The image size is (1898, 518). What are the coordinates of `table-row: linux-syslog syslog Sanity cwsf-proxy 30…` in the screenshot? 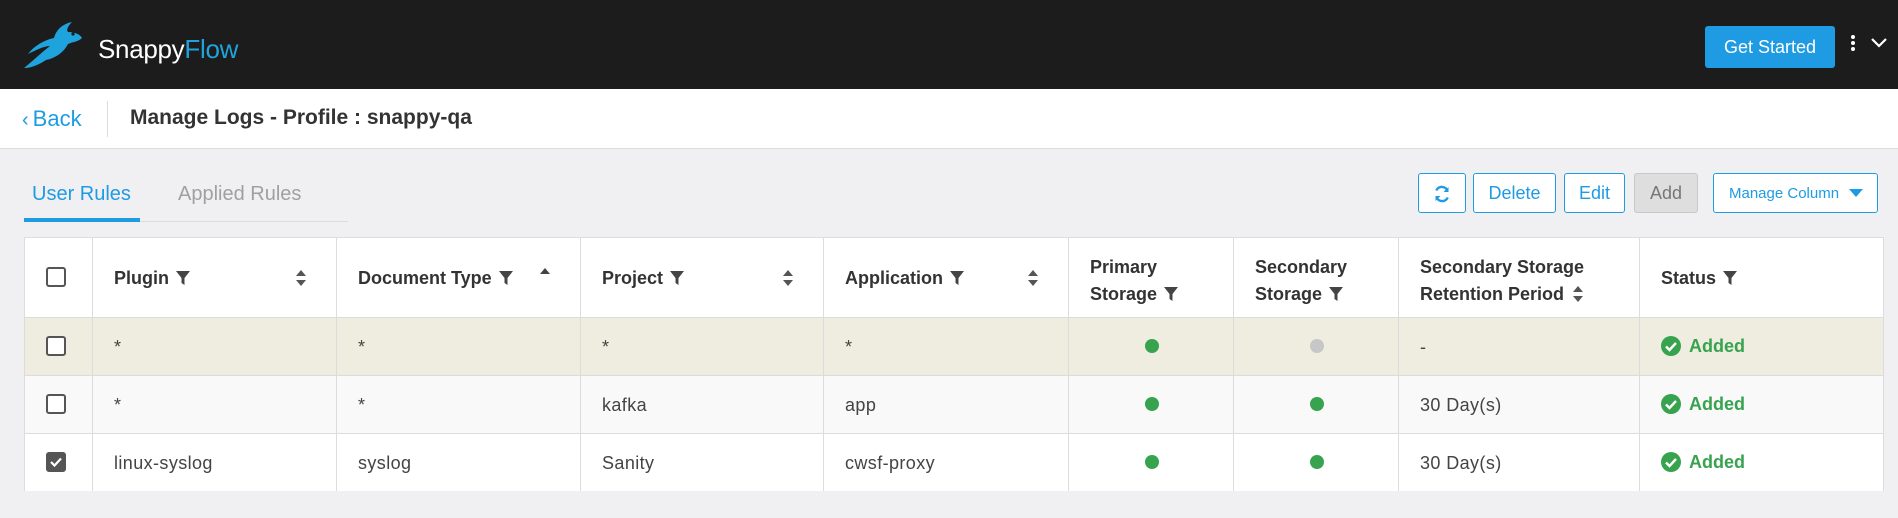 It's located at (954, 462).